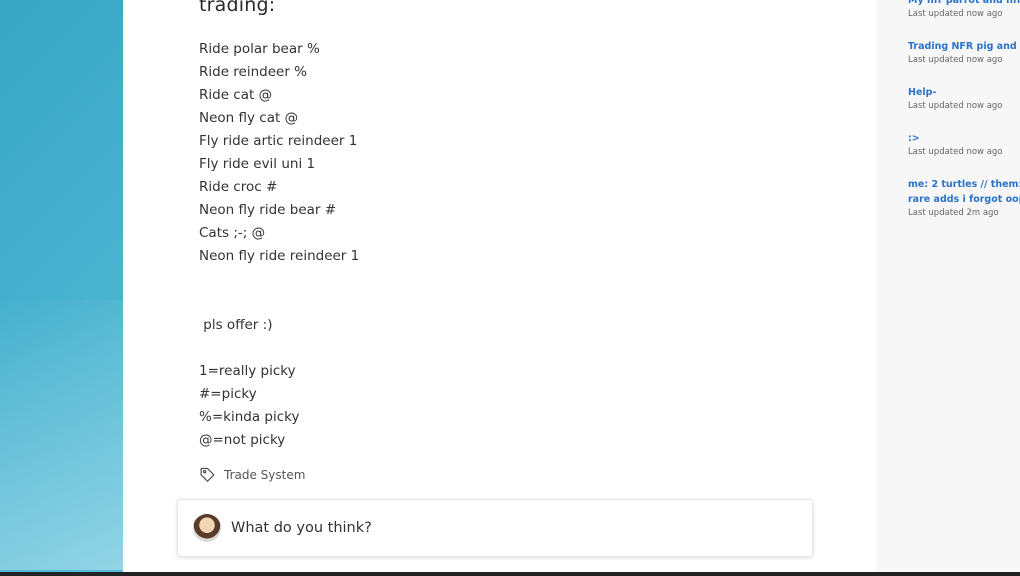  What do you see at coordinates (964, 138) in the screenshot?
I see `related-item-title: :>` at bounding box center [964, 138].